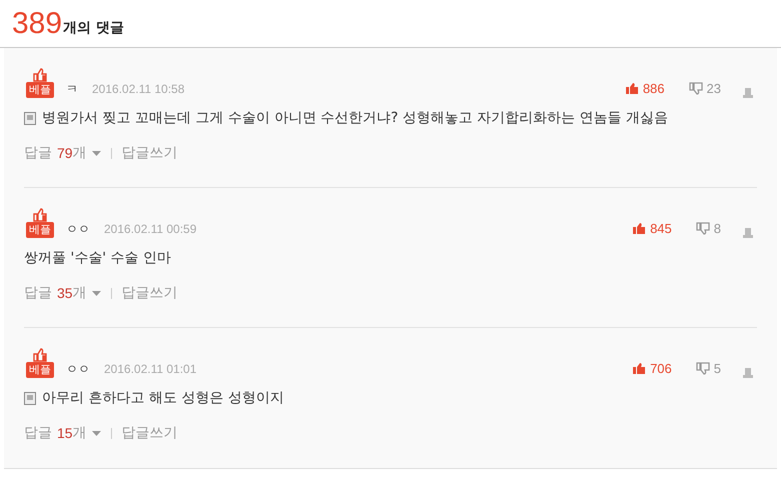 This screenshot has width=781, height=477. I want to click on comment-text: 쌍꺼풀 '수술' 수술 인마, so click(98, 258).